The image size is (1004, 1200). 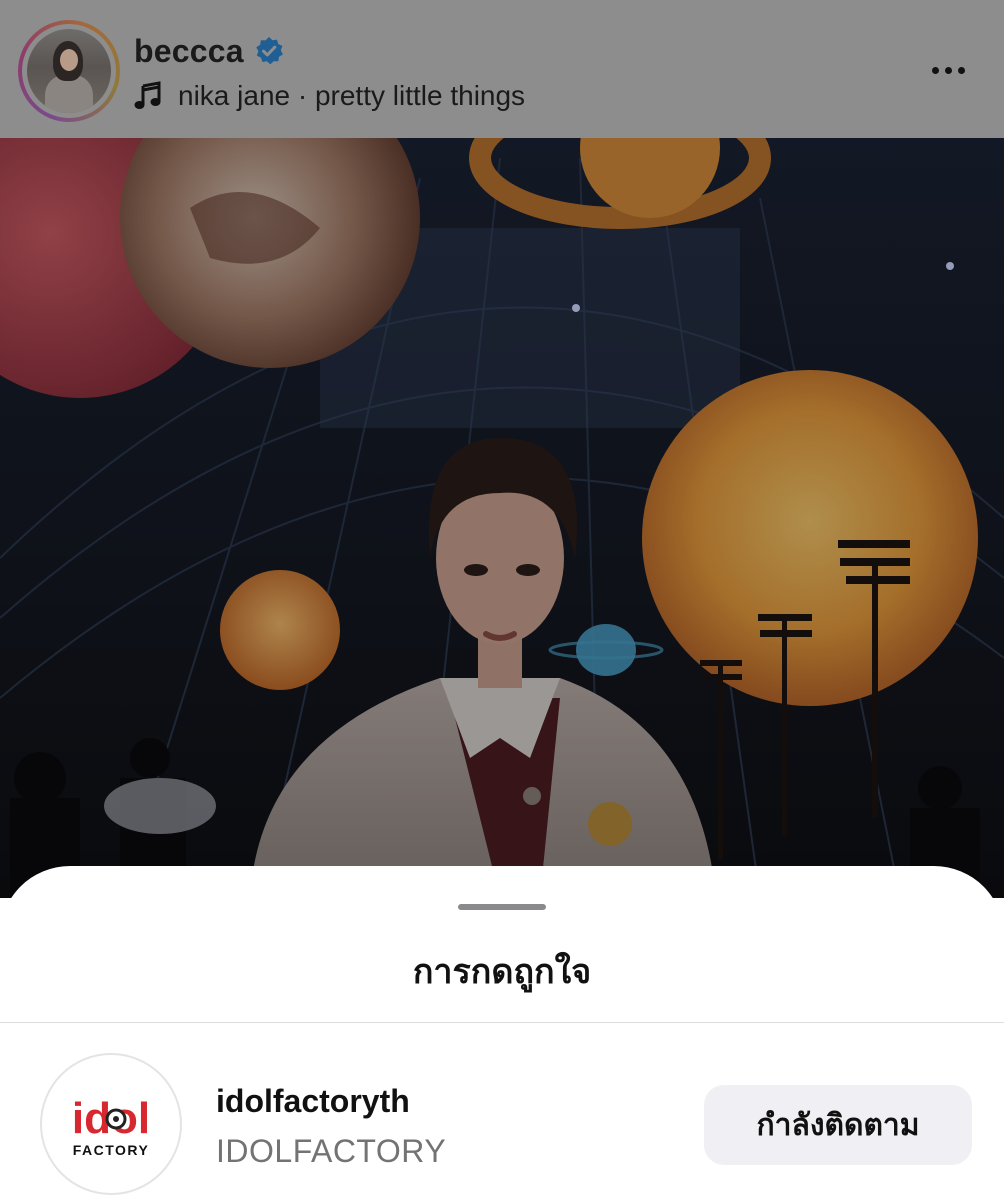 I want to click on avatar-photo, so click(x=69, y=71).